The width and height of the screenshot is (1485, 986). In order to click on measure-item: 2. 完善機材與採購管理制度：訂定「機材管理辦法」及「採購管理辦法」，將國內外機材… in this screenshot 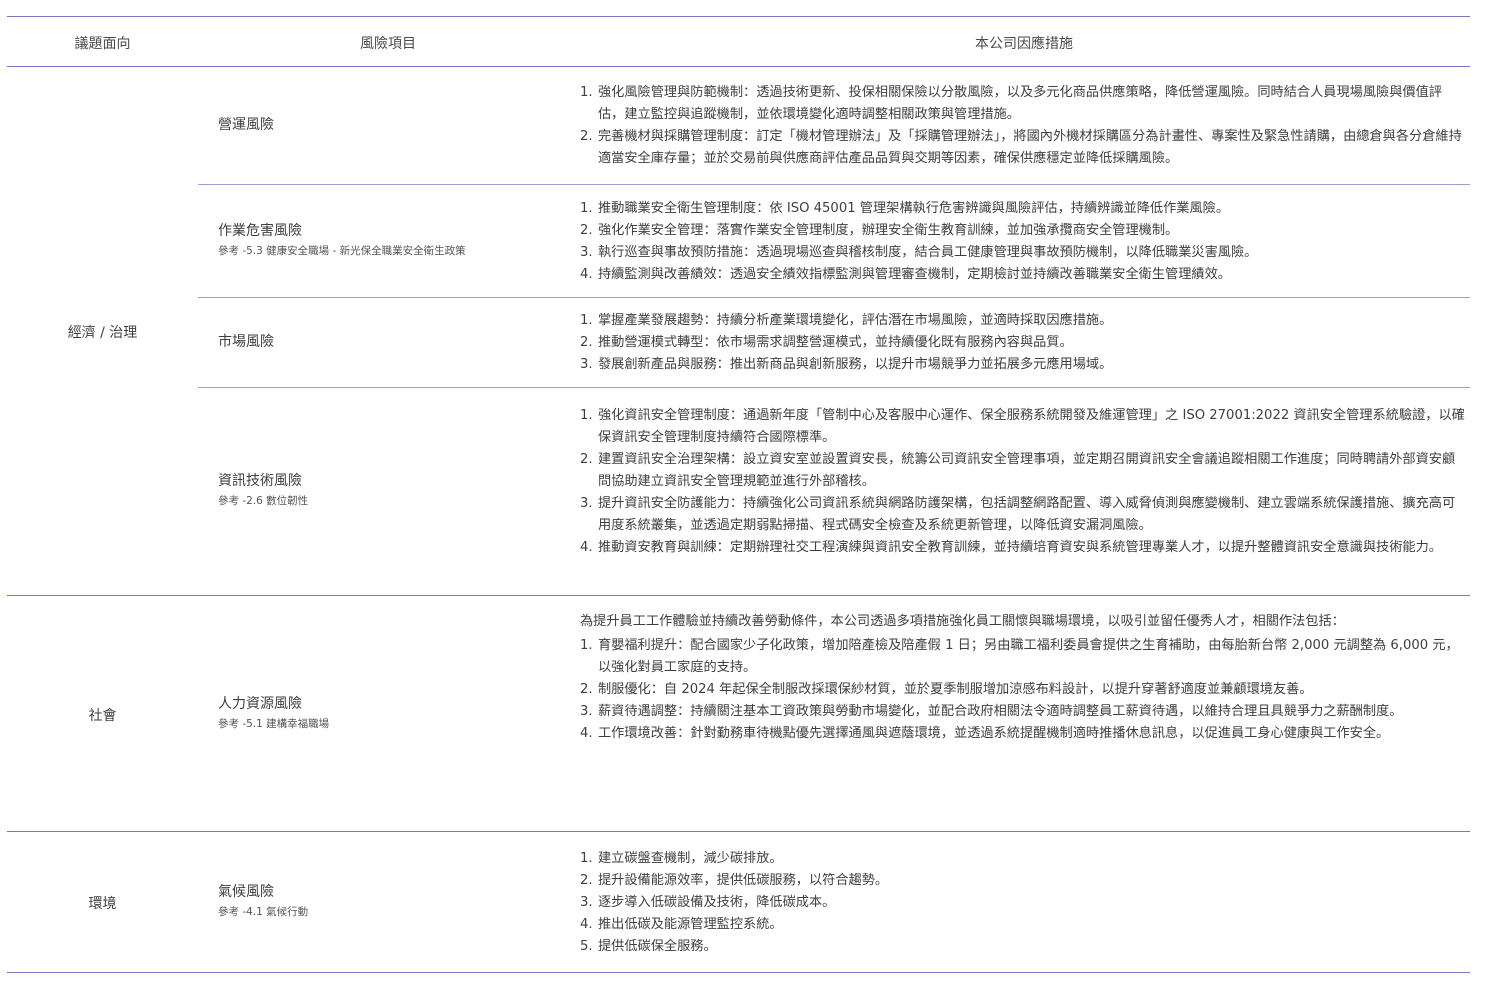, I will do `click(1021, 147)`.